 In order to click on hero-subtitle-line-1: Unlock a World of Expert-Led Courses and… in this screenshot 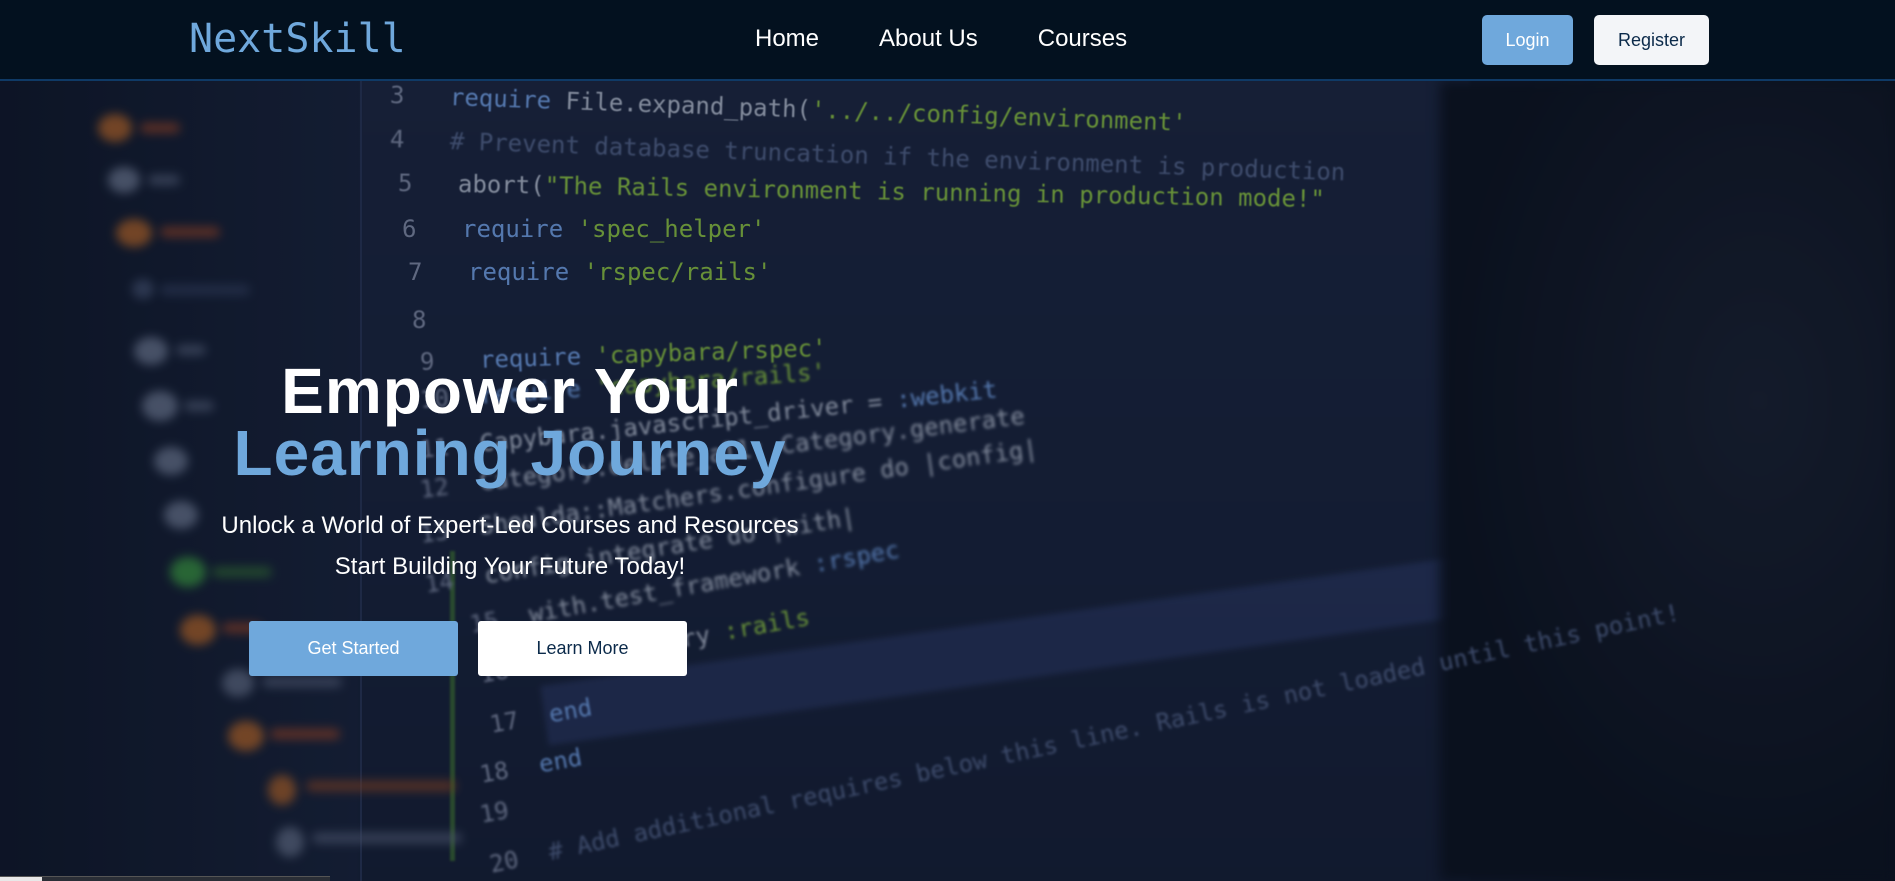, I will do `click(510, 525)`.